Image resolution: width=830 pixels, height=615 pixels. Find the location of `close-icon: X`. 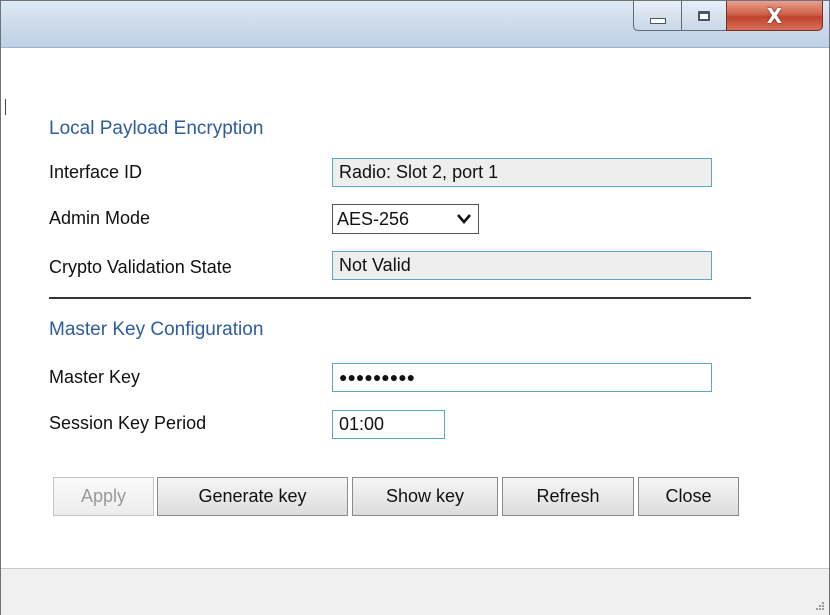

close-icon: X is located at coordinates (774, 15).